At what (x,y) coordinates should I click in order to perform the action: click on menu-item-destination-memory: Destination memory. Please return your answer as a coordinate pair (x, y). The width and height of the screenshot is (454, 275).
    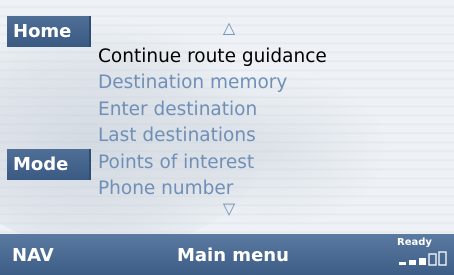
    Looking at the image, I should click on (212, 83).